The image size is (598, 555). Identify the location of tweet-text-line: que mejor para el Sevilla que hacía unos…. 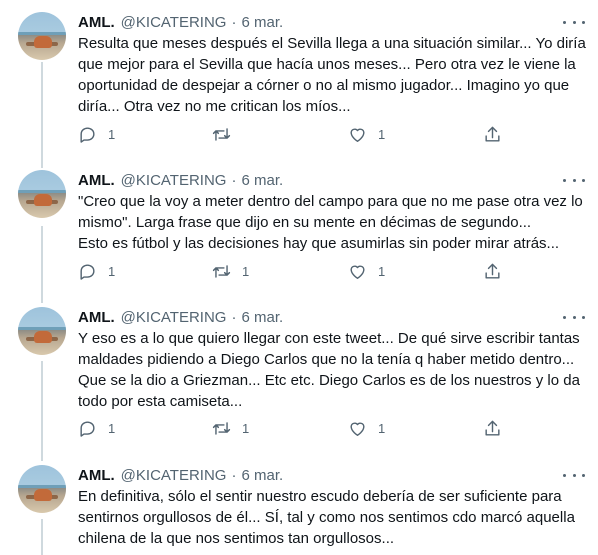
(327, 64).